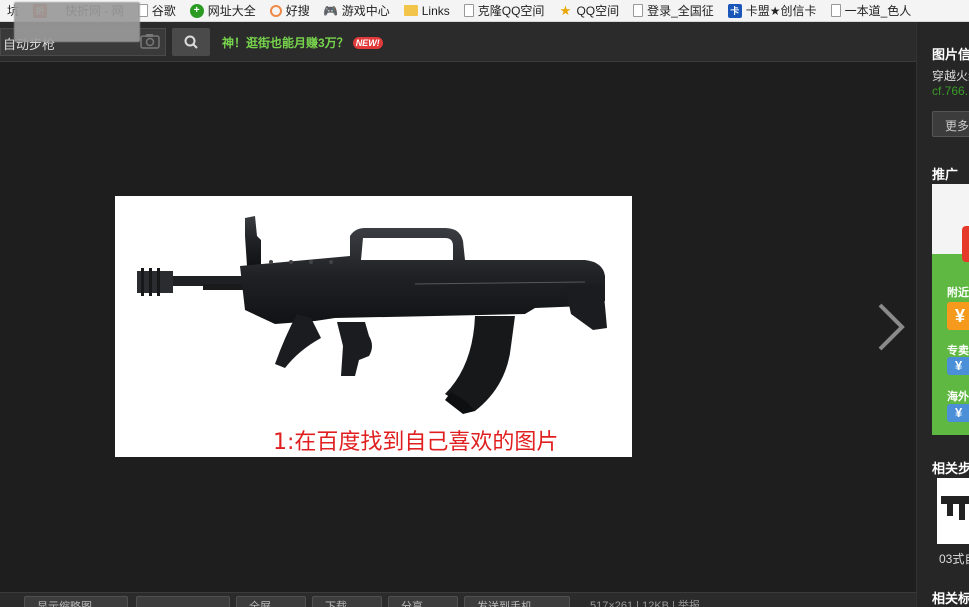 This screenshot has width=969, height=607. What do you see at coordinates (76, 601) in the screenshot?
I see `show-thumbnails-button: 显示缩略图` at bounding box center [76, 601].